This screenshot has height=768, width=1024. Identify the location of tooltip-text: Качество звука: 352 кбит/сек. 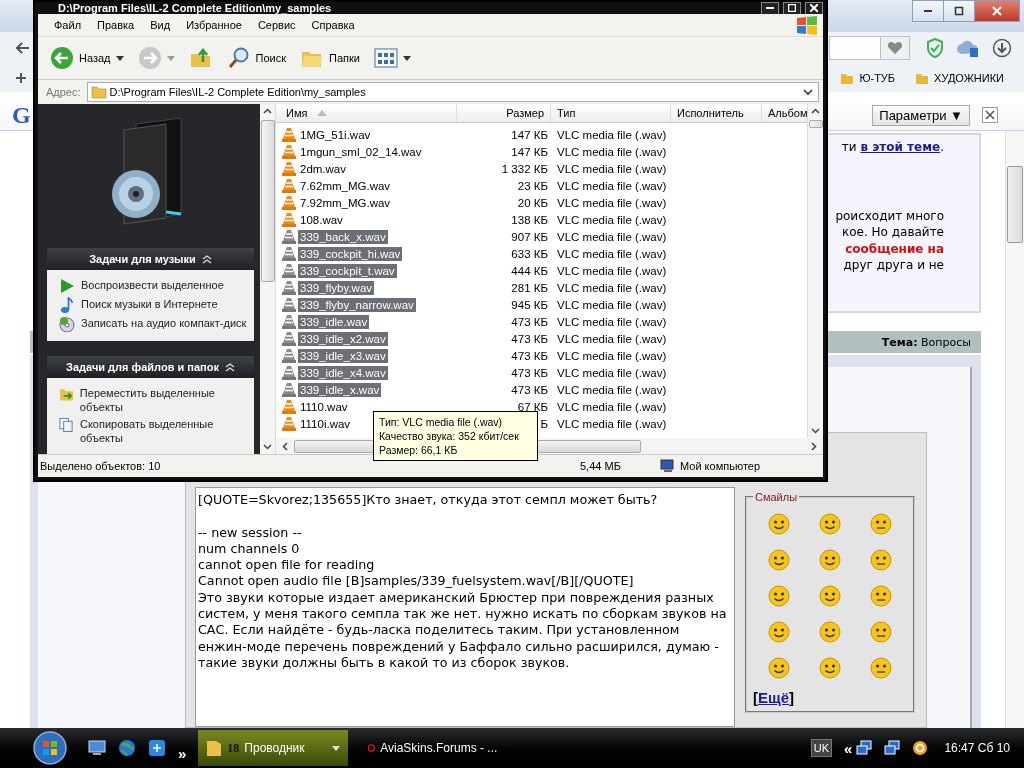
(449, 436).